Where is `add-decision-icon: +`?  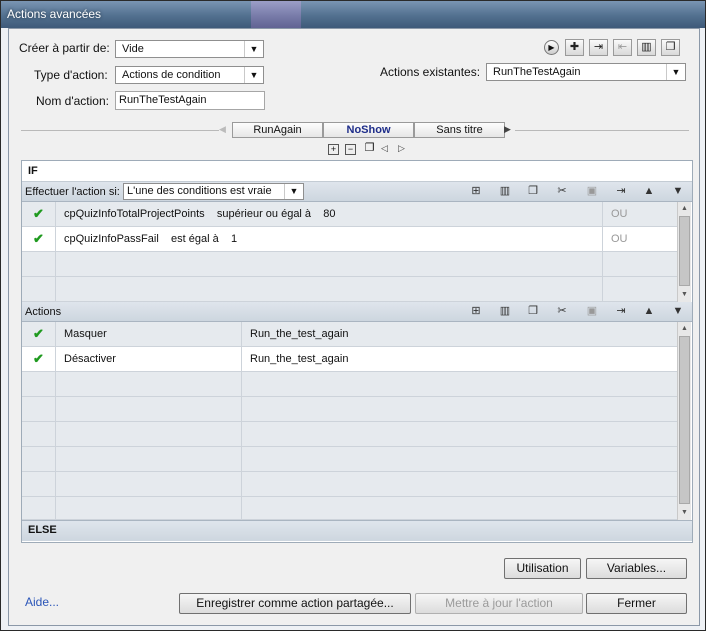 add-decision-icon: + is located at coordinates (333, 149).